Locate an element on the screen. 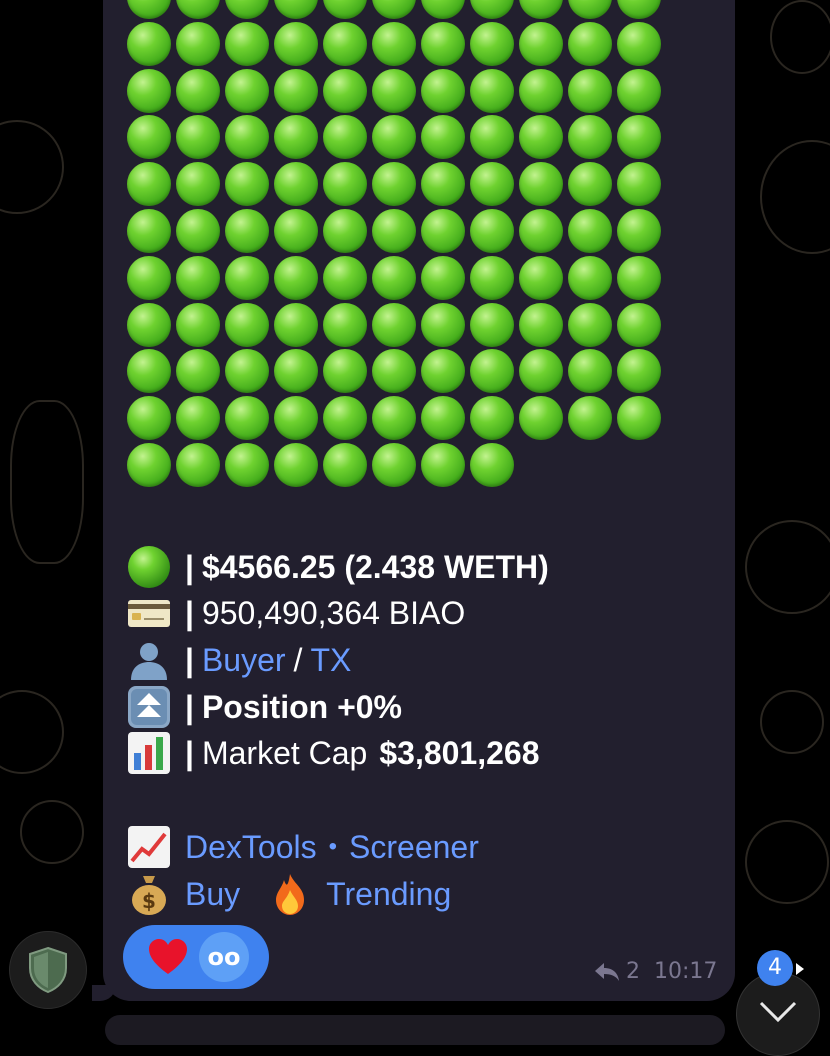  reactor-avatar: oo is located at coordinates (224, 957).